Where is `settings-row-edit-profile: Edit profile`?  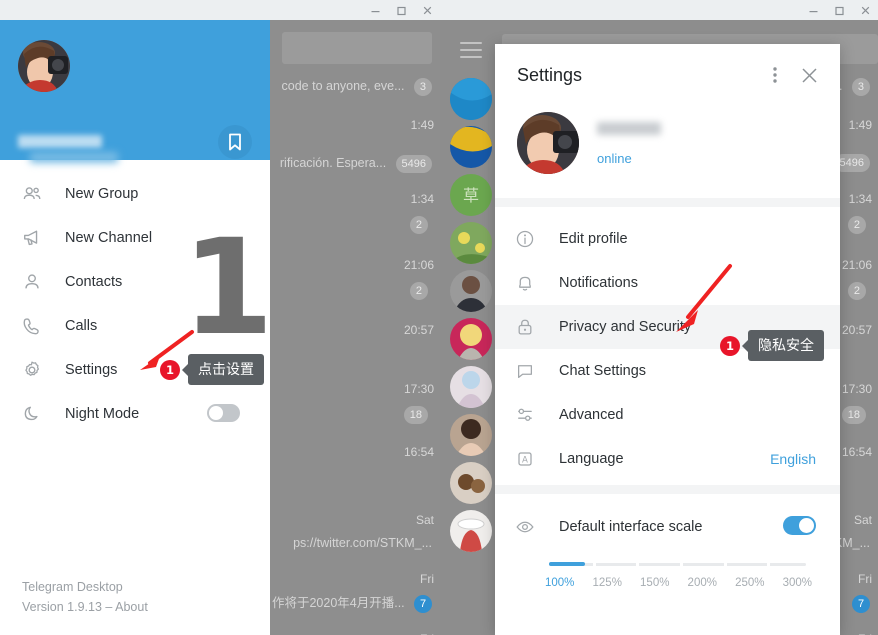 settings-row-edit-profile: Edit profile is located at coordinates (667, 239).